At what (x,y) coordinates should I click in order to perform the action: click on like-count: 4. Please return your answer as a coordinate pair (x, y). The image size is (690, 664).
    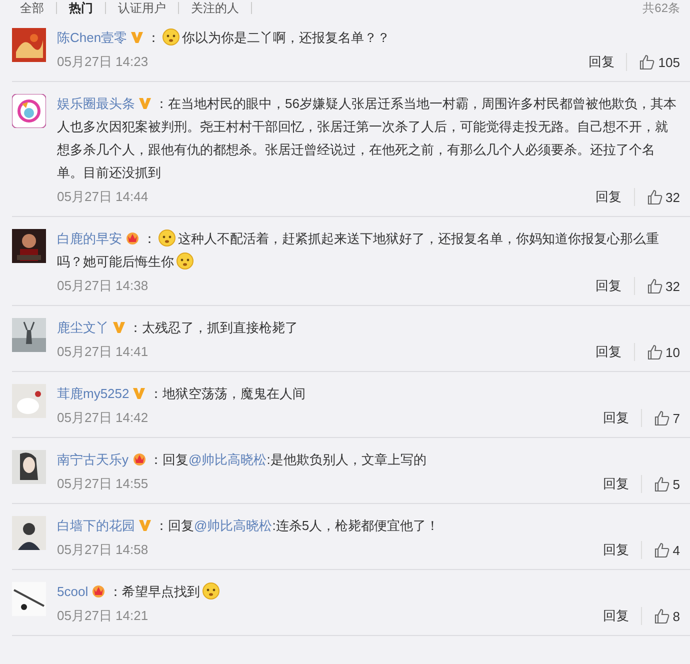
    Looking at the image, I should click on (676, 550).